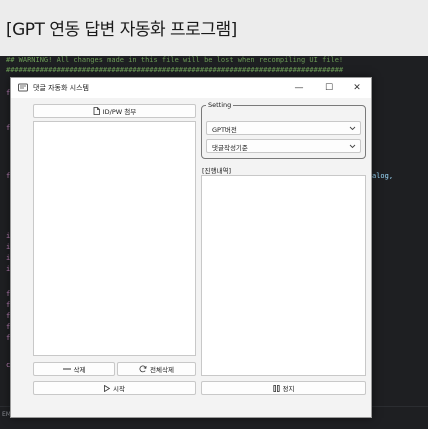  What do you see at coordinates (79, 370) in the screenshot?
I see `delete-button-label: 삭제` at bounding box center [79, 370].